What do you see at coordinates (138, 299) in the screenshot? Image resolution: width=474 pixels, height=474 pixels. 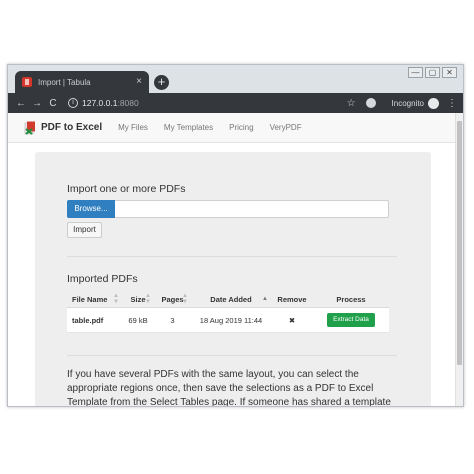 I see `column-size: Size ▲ ▼` at bounding box center [138, 299].